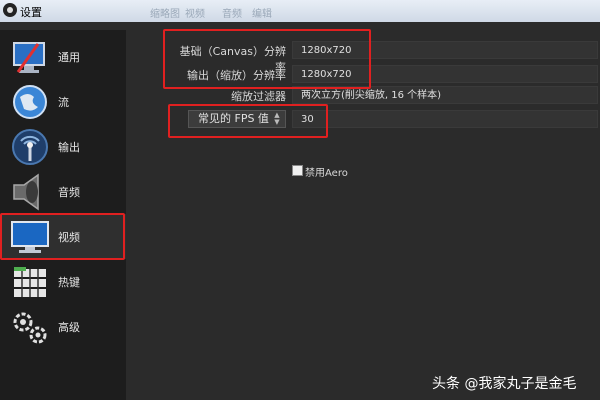 The image size is (600, 400). Describe the element at coordinates (445, 119) in the screenshot. I see `fps-value-field: 30` at that location.